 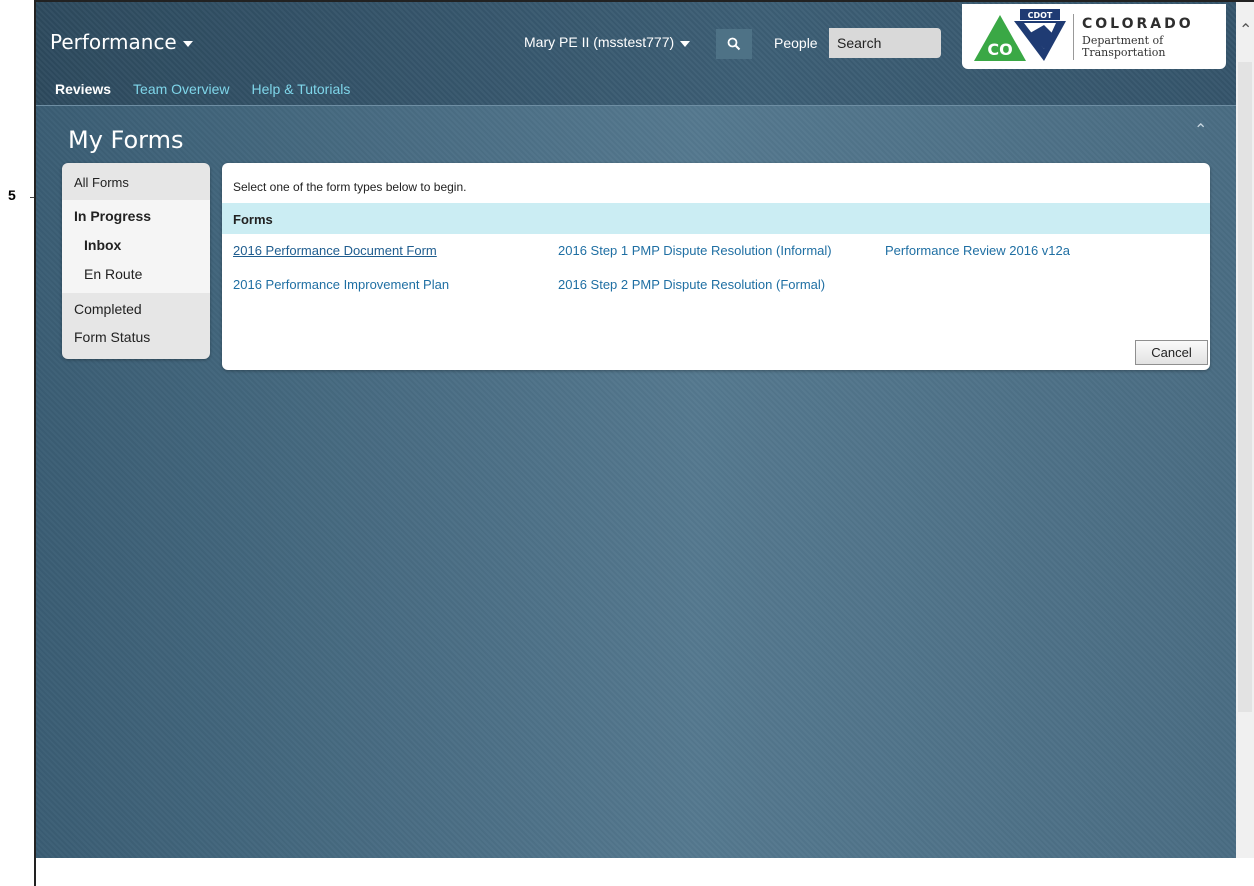 What do you see at coordinates (1040, 15) in the screenshot?
I see `logo-badge-text: CDOT` at bounding box center [1040, 15].